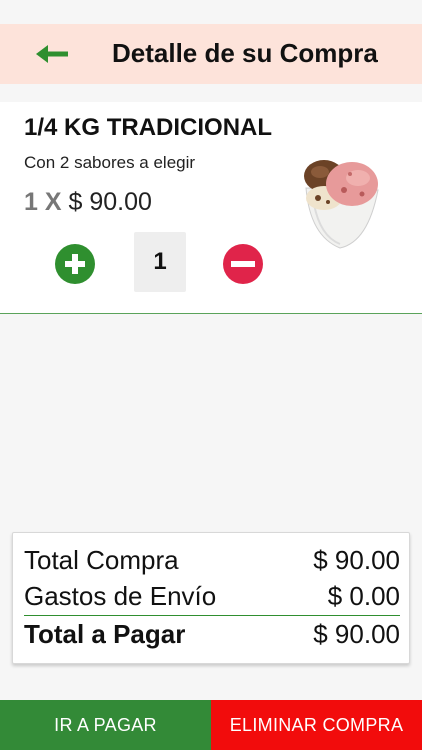 The height and width of the screenshot is (750, 422). What do you see at coordinates (212, 615) in the screenshot?
I see `totals-divider` at bounding box center [212, 615].